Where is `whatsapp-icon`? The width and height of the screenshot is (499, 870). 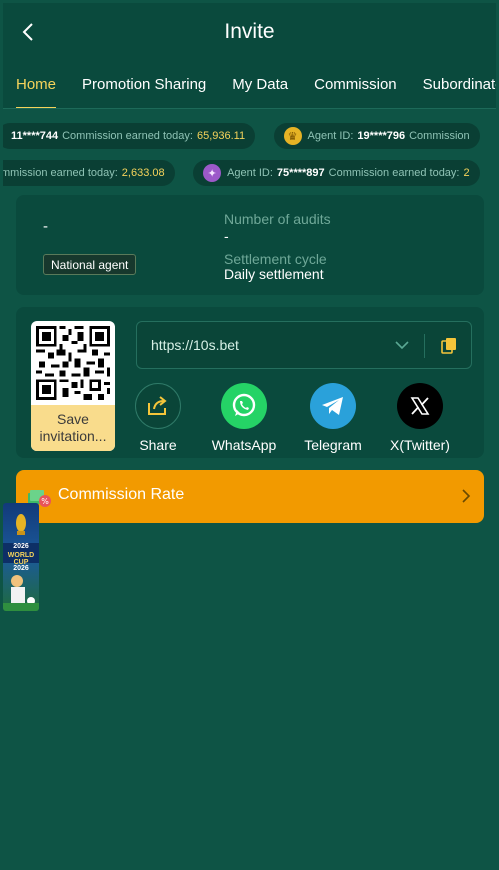 whatsapp-icon is located at coordinates (244, 406).